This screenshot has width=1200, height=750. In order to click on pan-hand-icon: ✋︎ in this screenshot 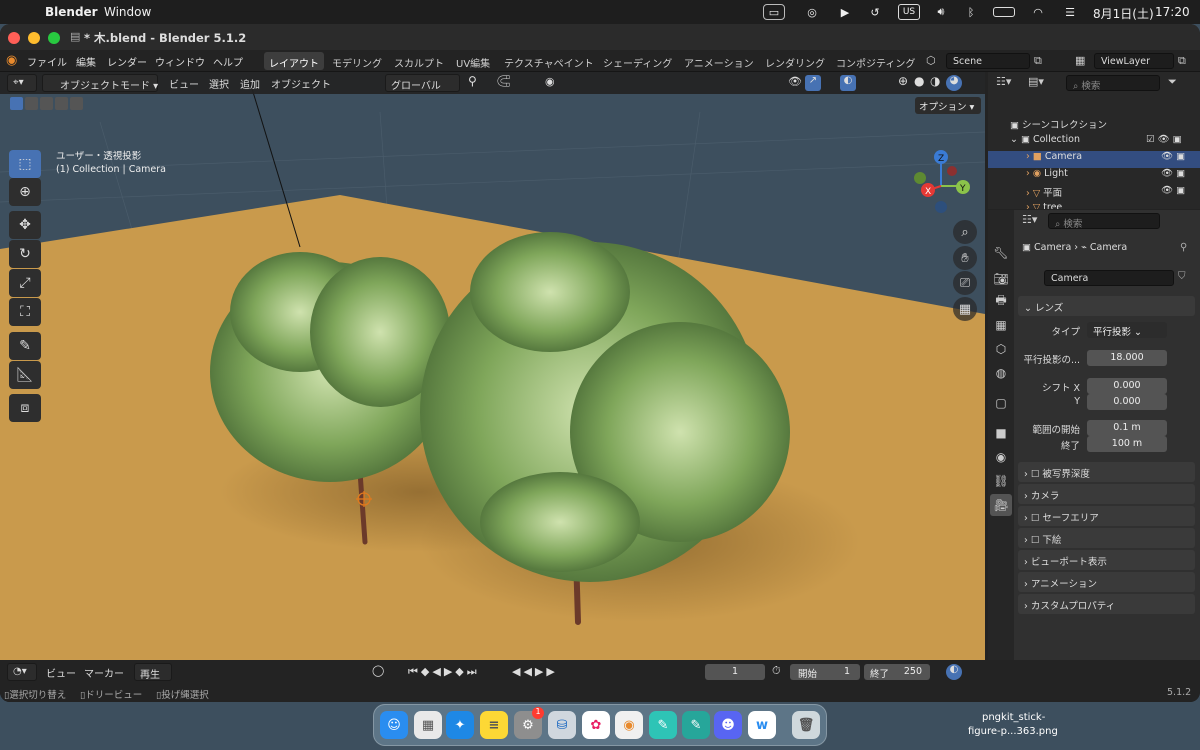, I will do `click(965, 258)`.